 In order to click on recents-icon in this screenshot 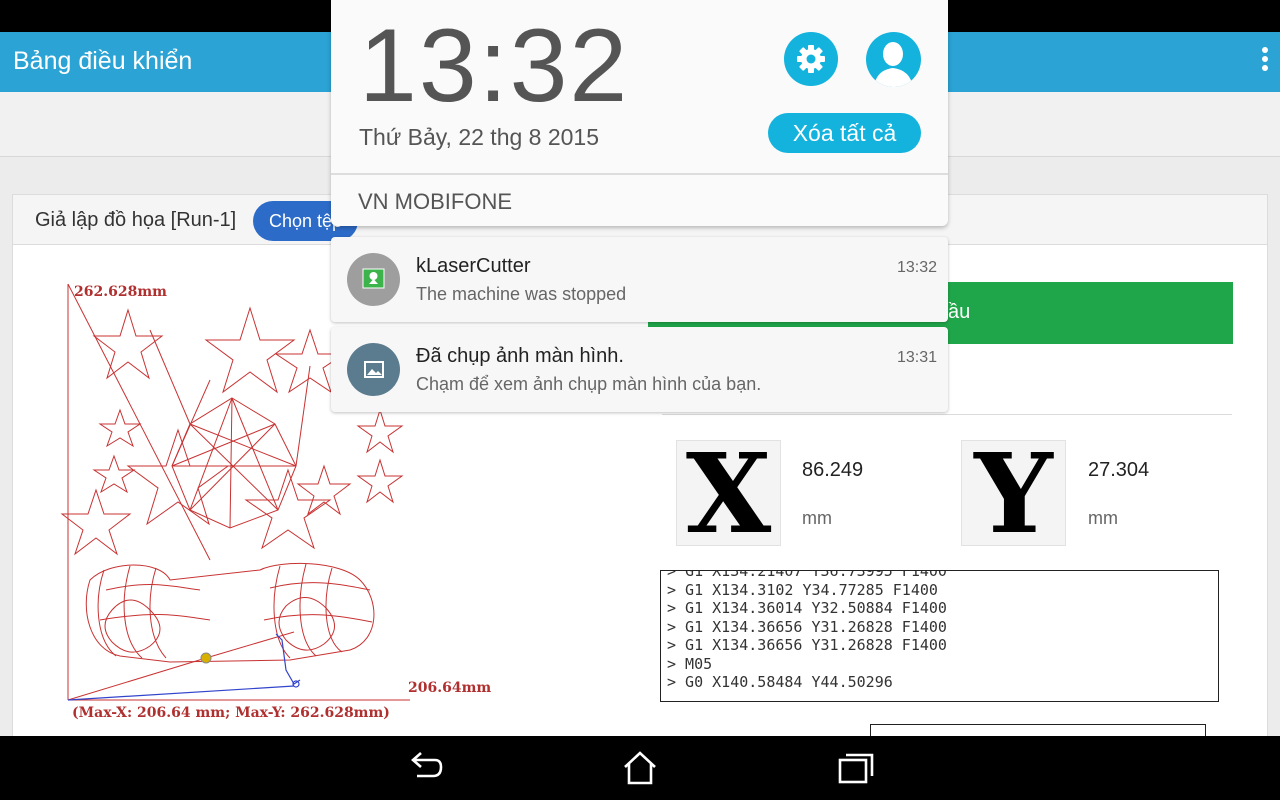, I will do `click(856, 768)`.